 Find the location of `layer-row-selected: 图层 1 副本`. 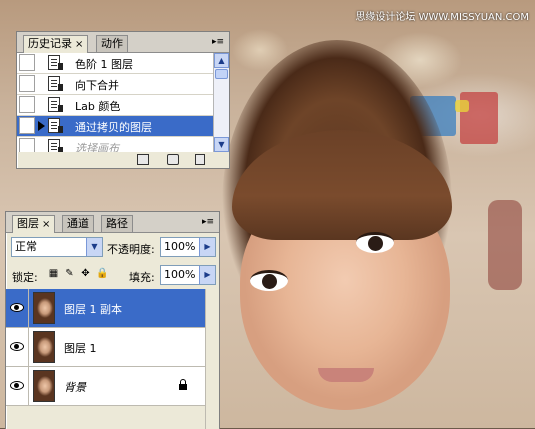

layer-row-selected: 图层 1 副本 is located at coordinates (106, 308).